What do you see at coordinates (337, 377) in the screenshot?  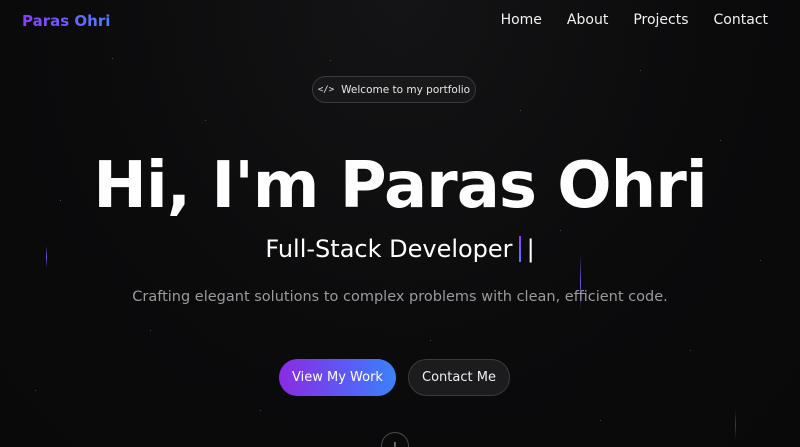 I see `view-my-work-button: View My Work` at bounding box center [337, 377].